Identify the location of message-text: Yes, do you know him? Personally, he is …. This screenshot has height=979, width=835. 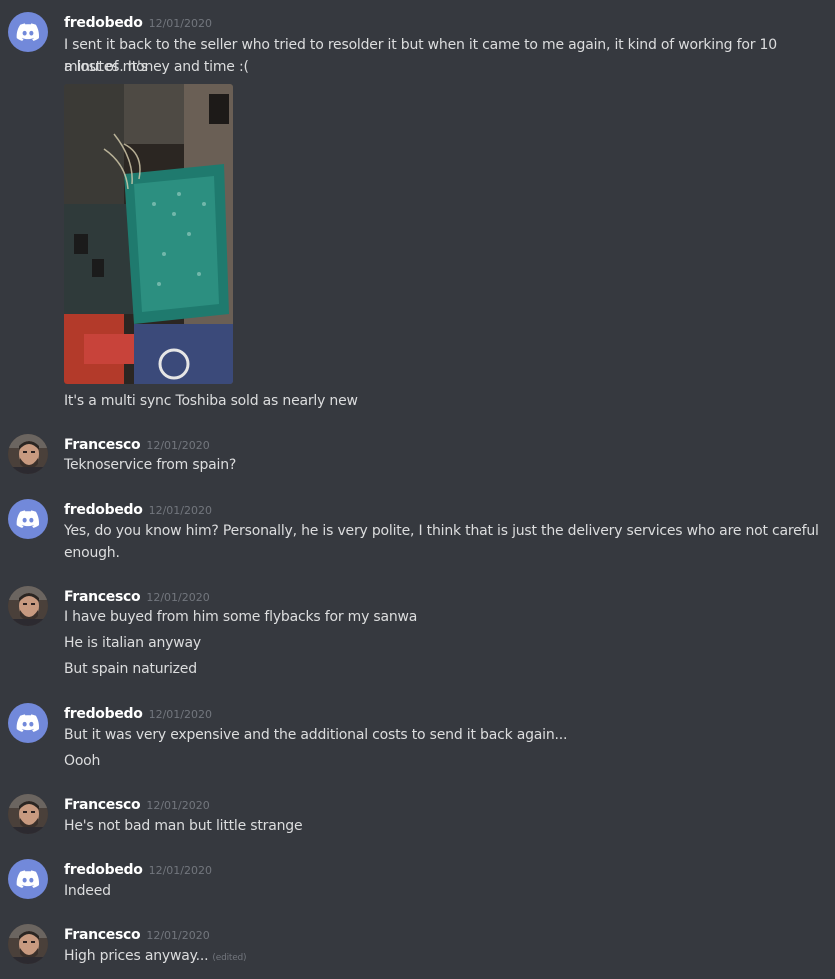
(441, 531).